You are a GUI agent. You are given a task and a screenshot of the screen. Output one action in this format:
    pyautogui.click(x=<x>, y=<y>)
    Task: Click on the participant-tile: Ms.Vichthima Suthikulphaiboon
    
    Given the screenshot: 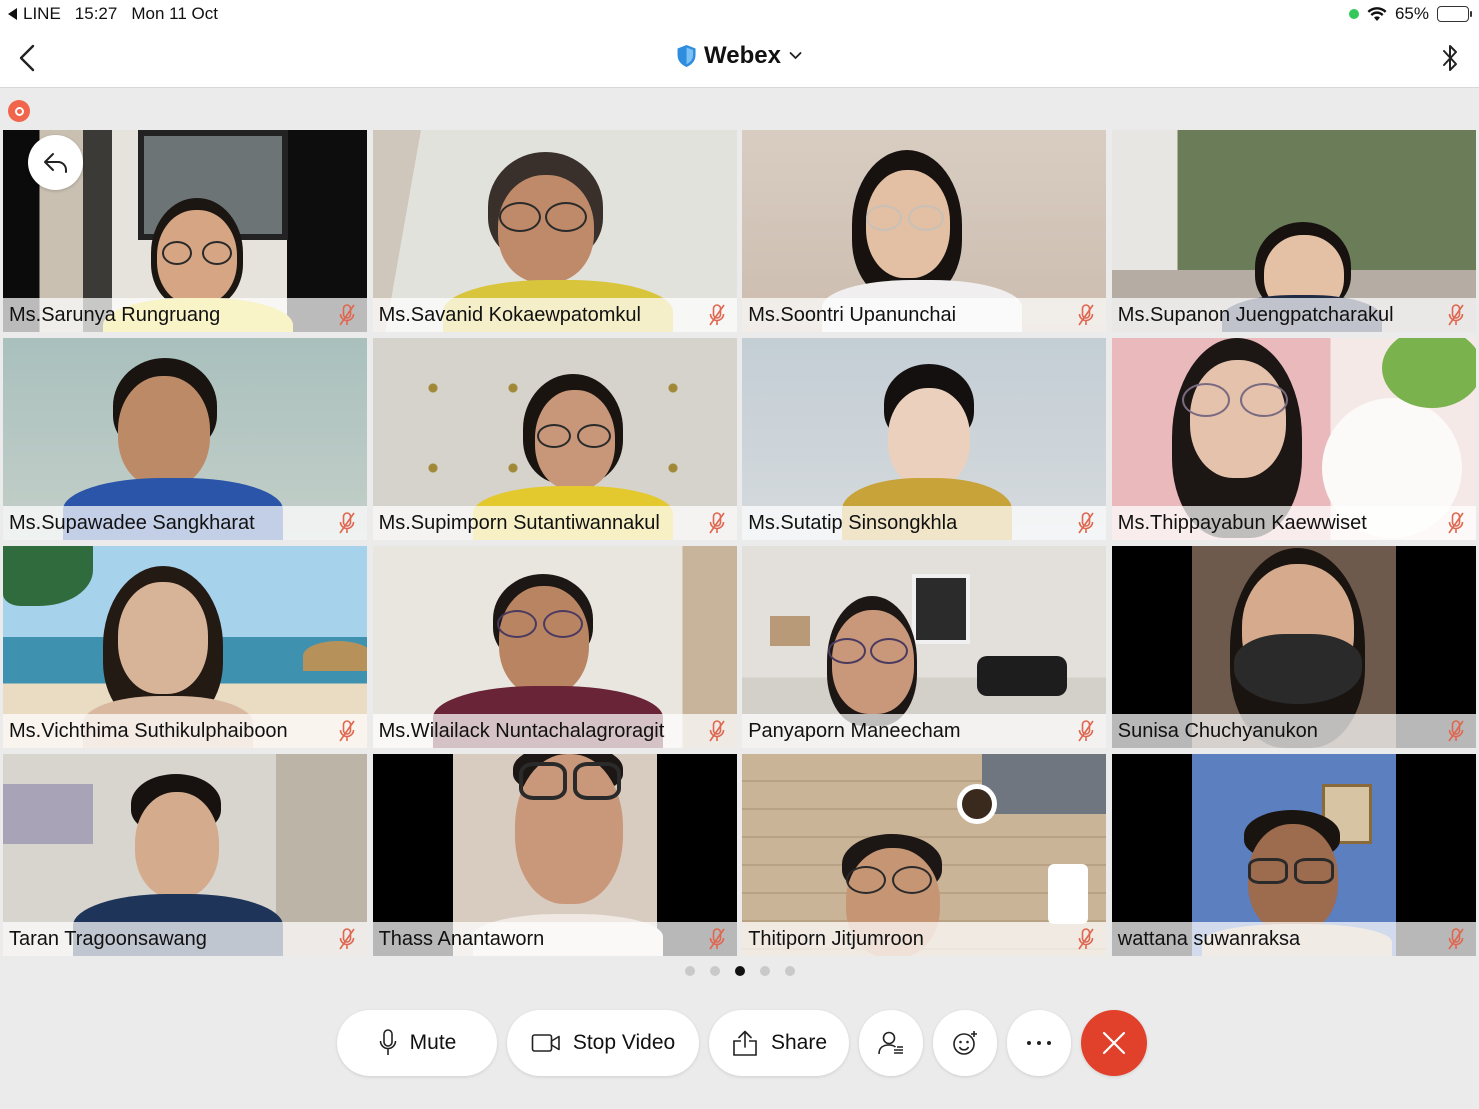 What is the action you would take?
    pyautogui.click(x=185, y=647)
    